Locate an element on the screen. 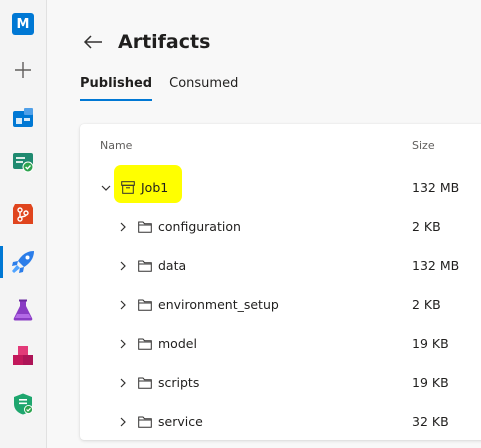 This screenshot has width=481, height=448. page-title: Artifacts is located at coordinates (164, 42).